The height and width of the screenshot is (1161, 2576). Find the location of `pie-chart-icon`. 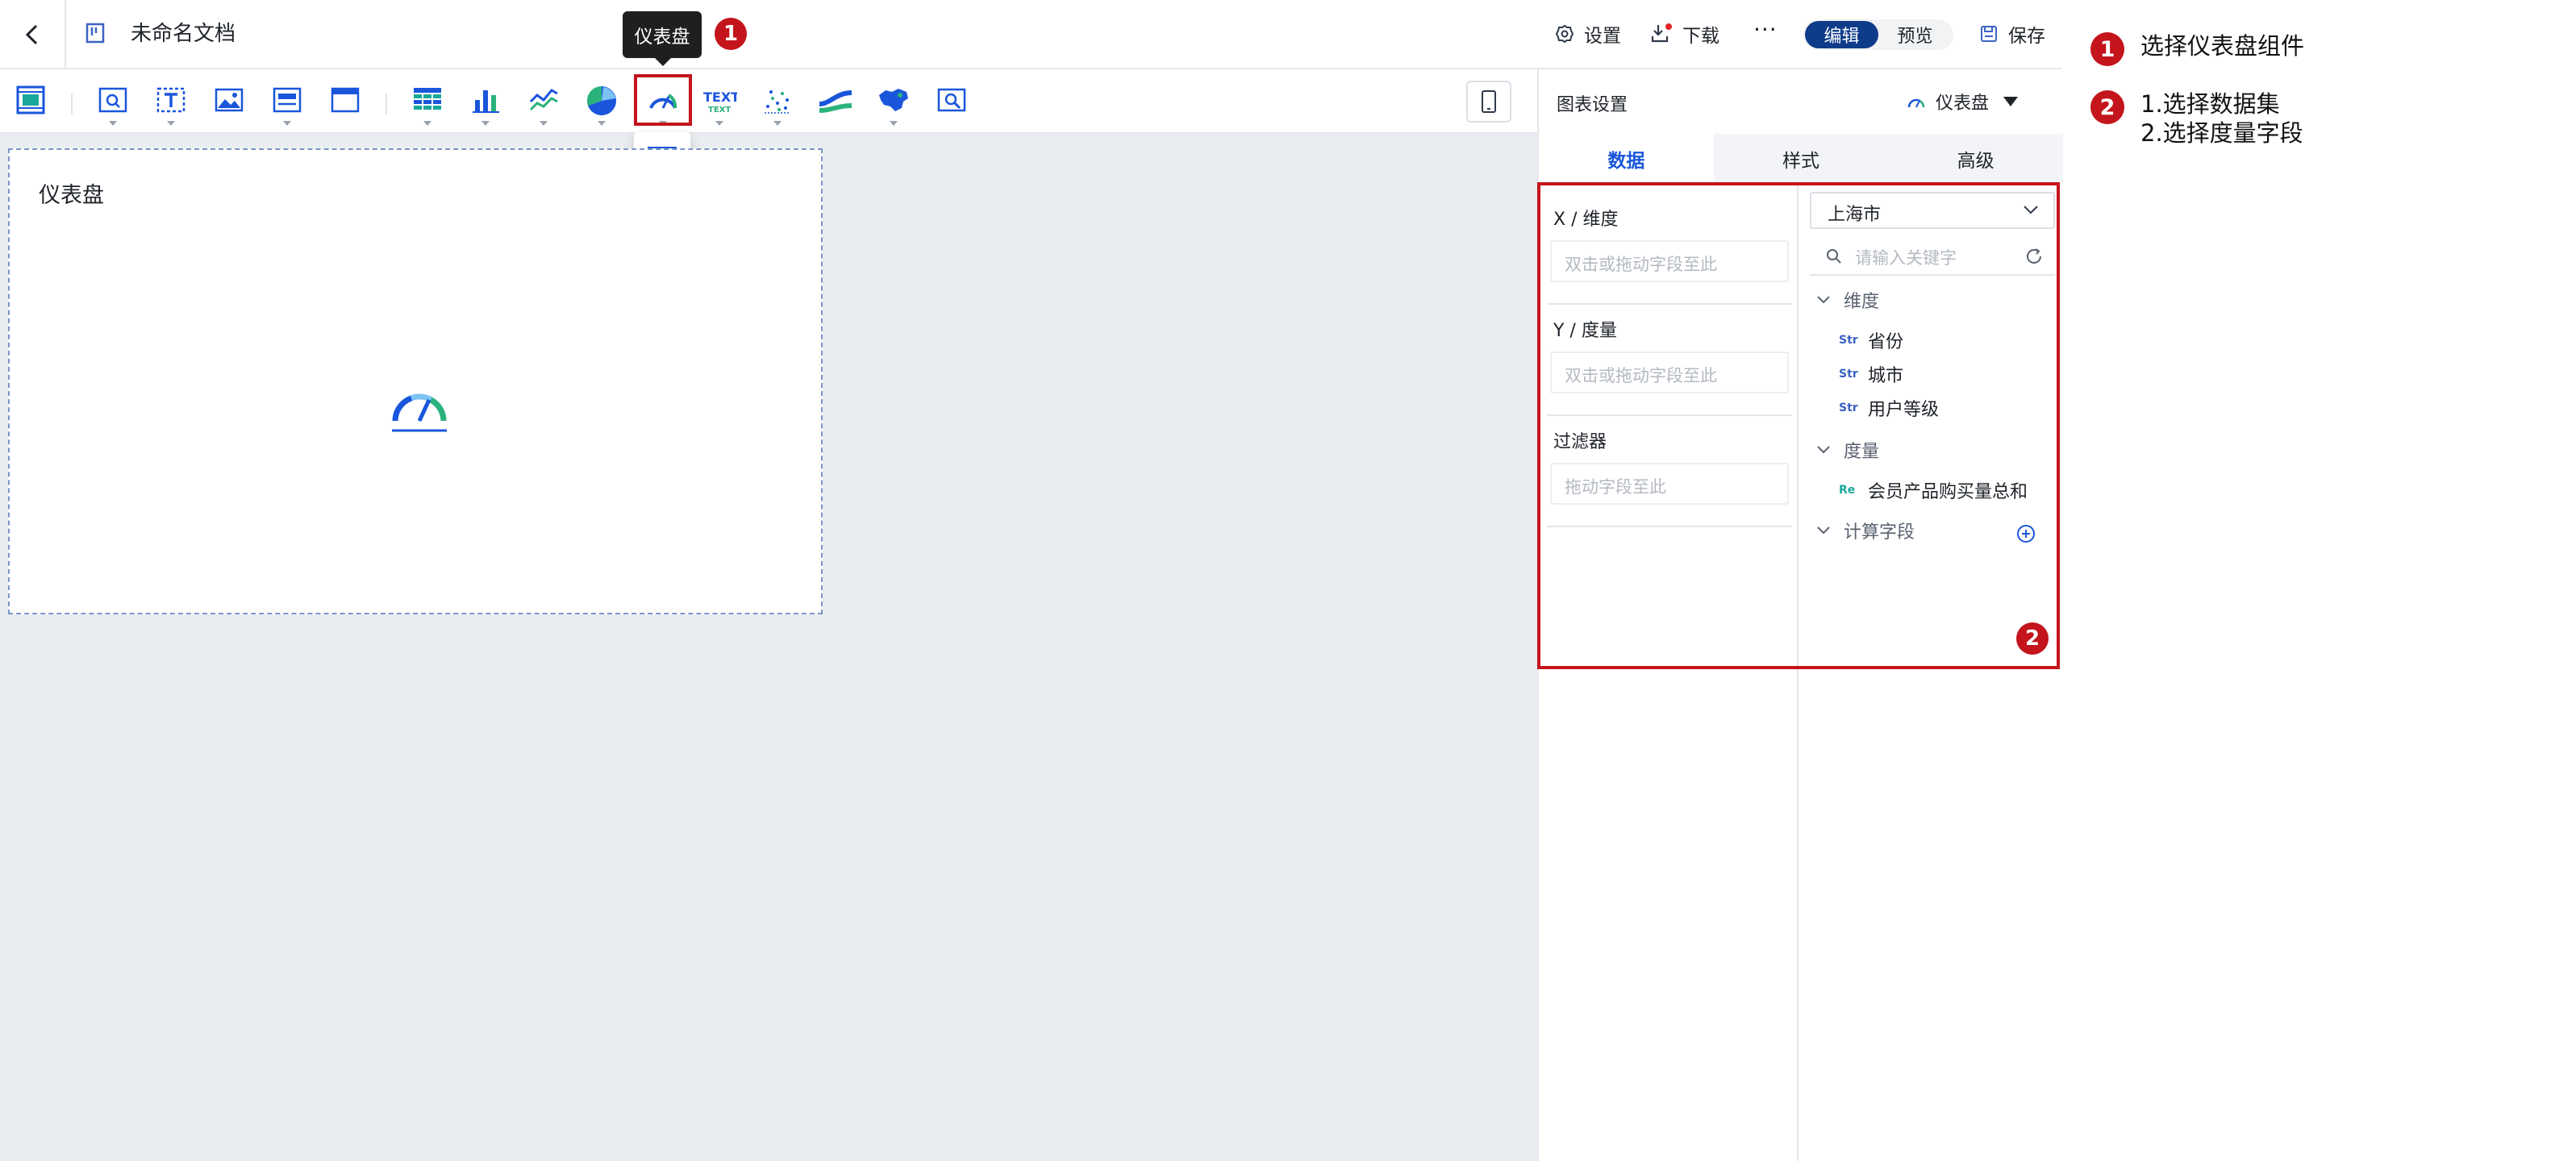

pie-chart-icon is located at coordinates (601, 100).